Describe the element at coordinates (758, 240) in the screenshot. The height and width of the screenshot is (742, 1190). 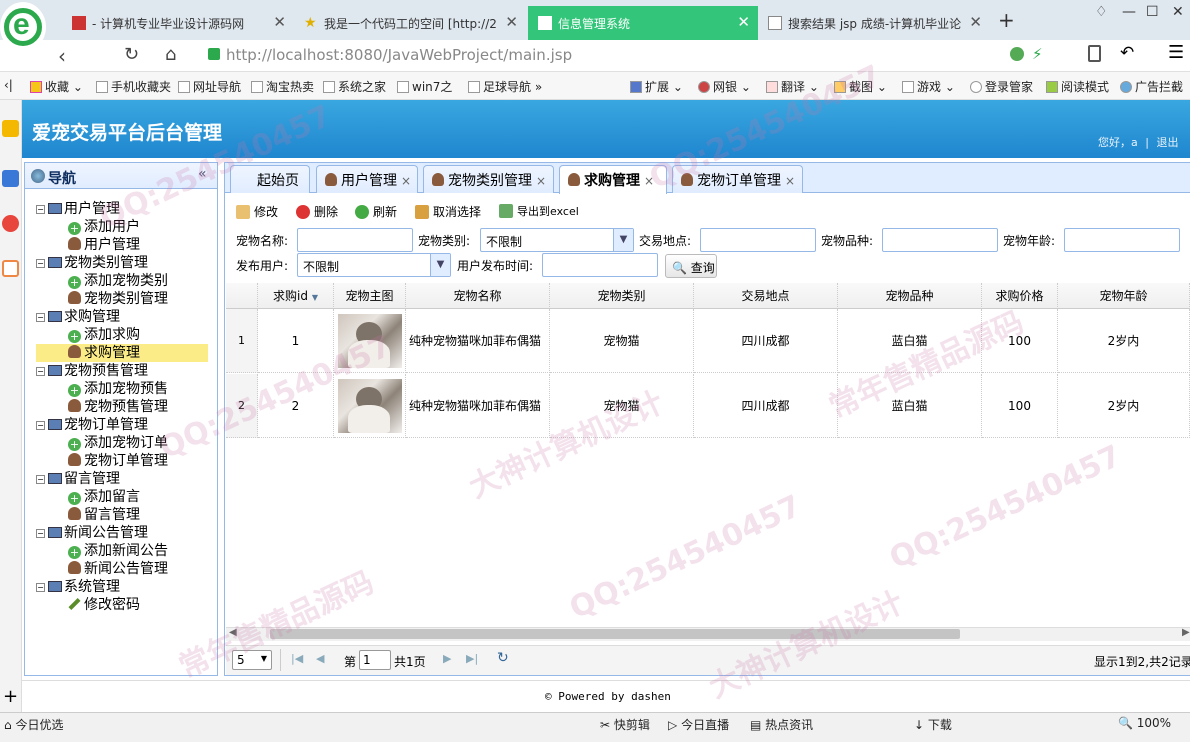
I see `place-input` at that location.